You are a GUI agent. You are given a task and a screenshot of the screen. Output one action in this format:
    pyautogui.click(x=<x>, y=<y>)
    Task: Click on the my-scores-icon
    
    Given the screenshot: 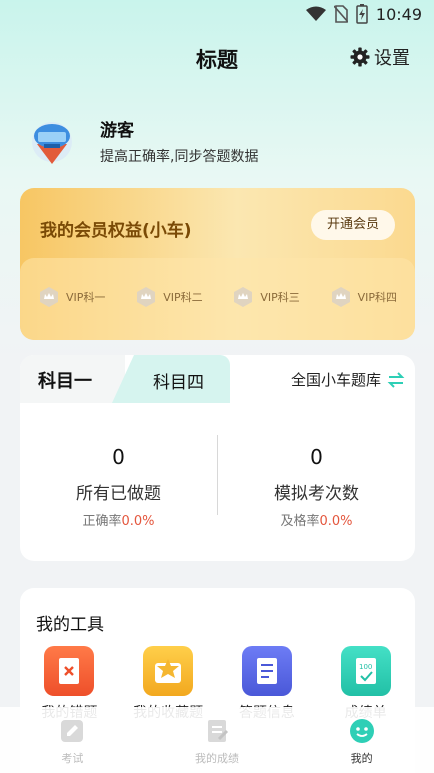 What is the action you would take?
    pyautogui.click(x=218, y=731)
    